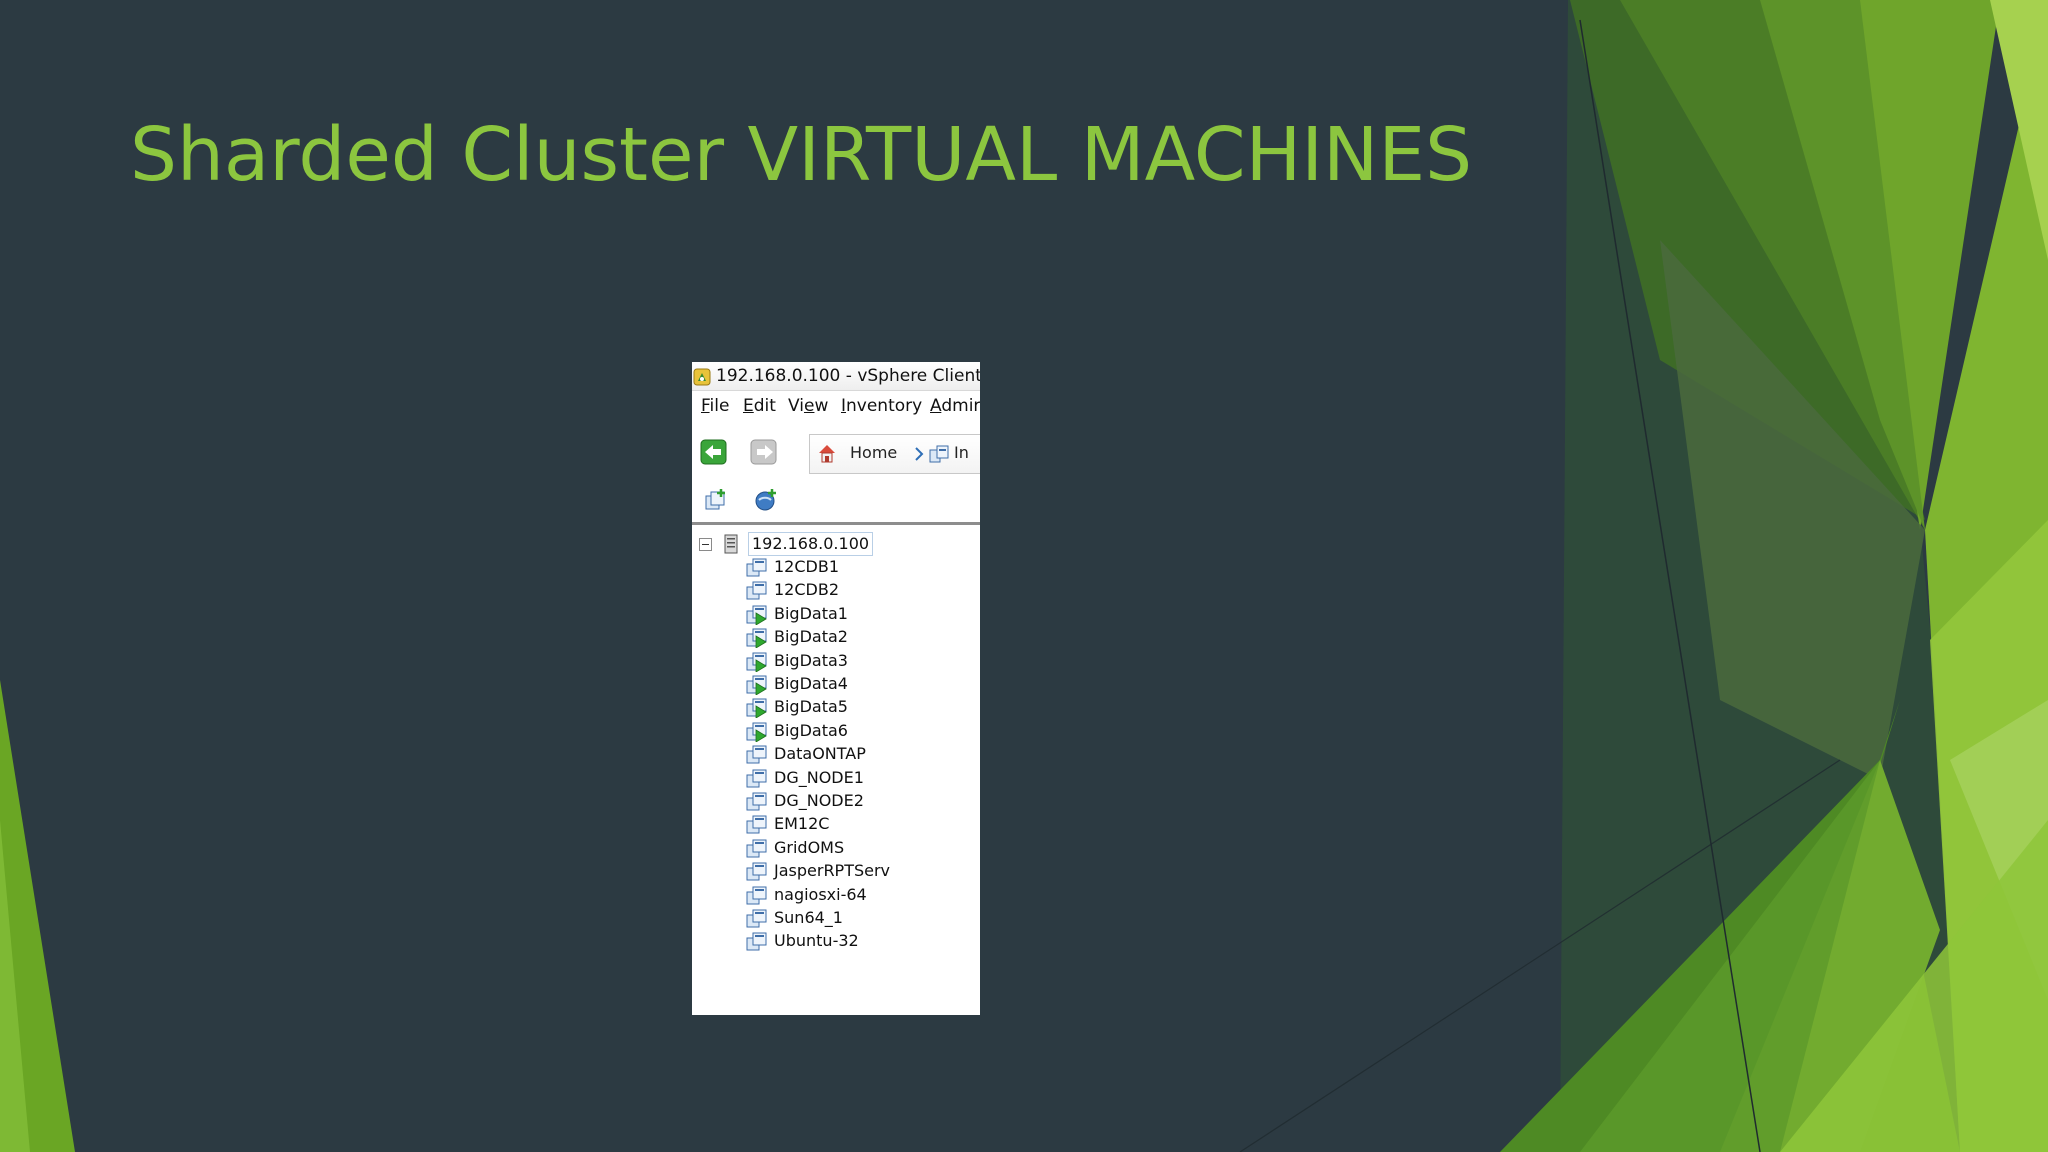 This screenshot has height=1152, width=2048. Describe the element at coordinates (811, 637) in the screenshot. I see `vm-name: BigData2` at that location.